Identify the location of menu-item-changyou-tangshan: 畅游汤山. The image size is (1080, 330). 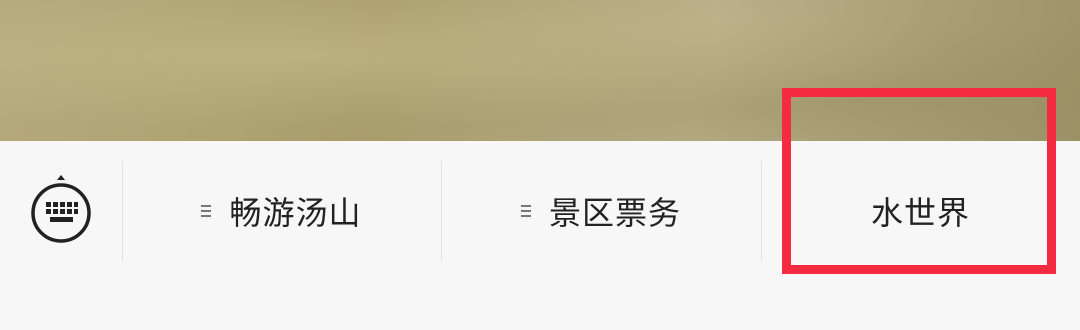
(281, 211).